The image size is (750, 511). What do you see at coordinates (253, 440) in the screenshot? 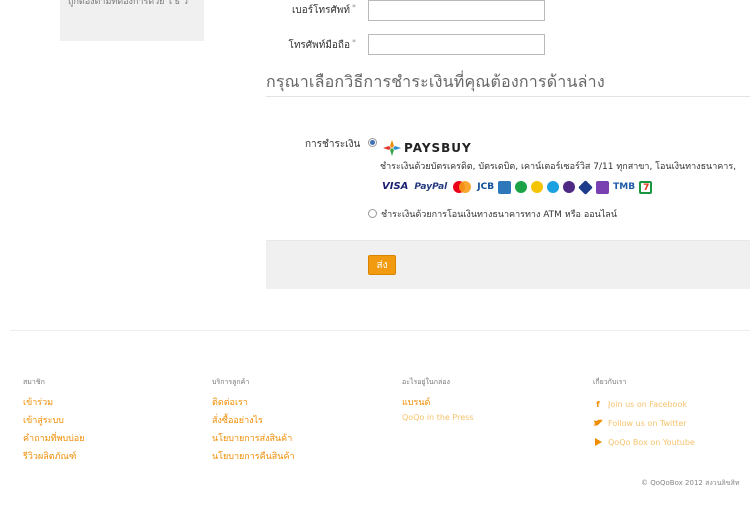
I see `footer-link-shipping-policy: นโยบายการส่งสินค้า` at bounding box center [253, 440].